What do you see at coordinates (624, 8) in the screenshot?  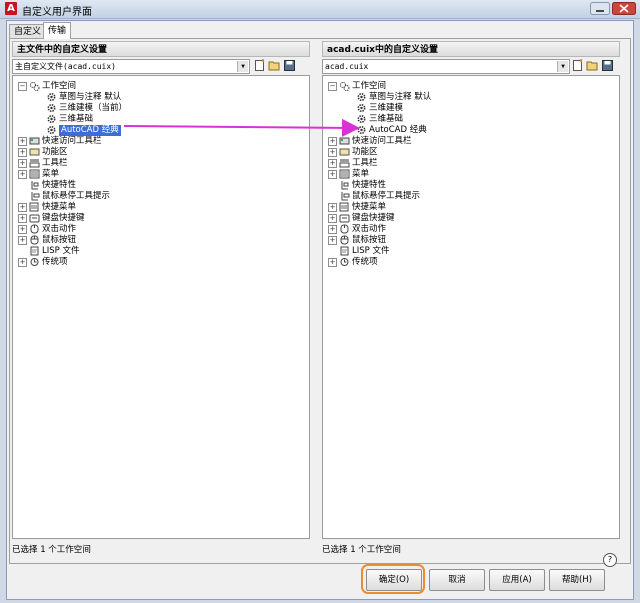 I see `close-icon` at bounding box center [624, 8].